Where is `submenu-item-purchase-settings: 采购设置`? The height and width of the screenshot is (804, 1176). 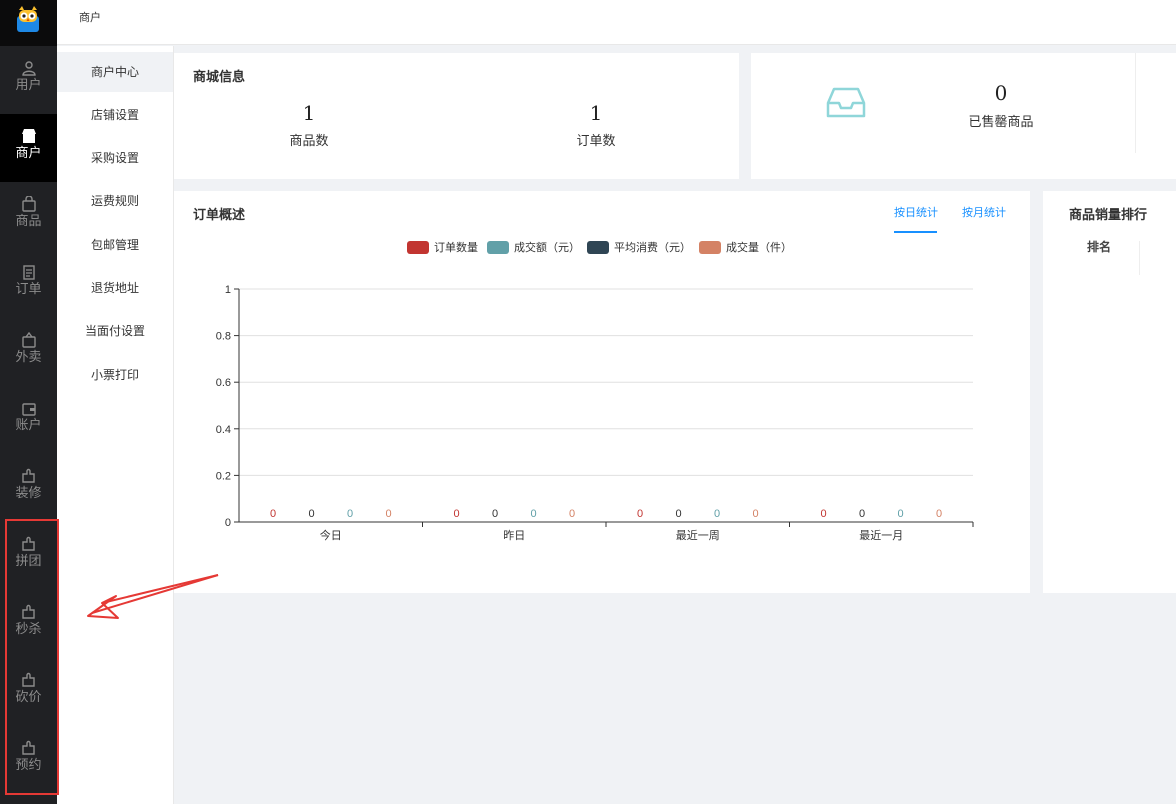 submenu-item-purchase-settings: 采购设置 is located at coordinates (115, 158).